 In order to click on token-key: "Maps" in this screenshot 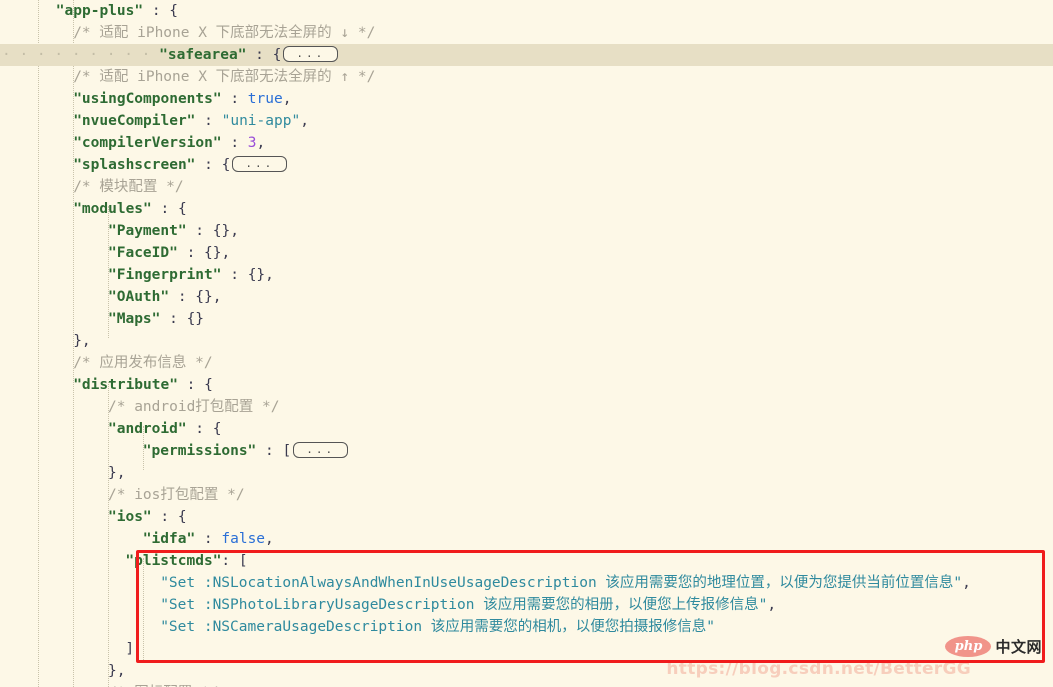, I will do `click(134, 319)`.